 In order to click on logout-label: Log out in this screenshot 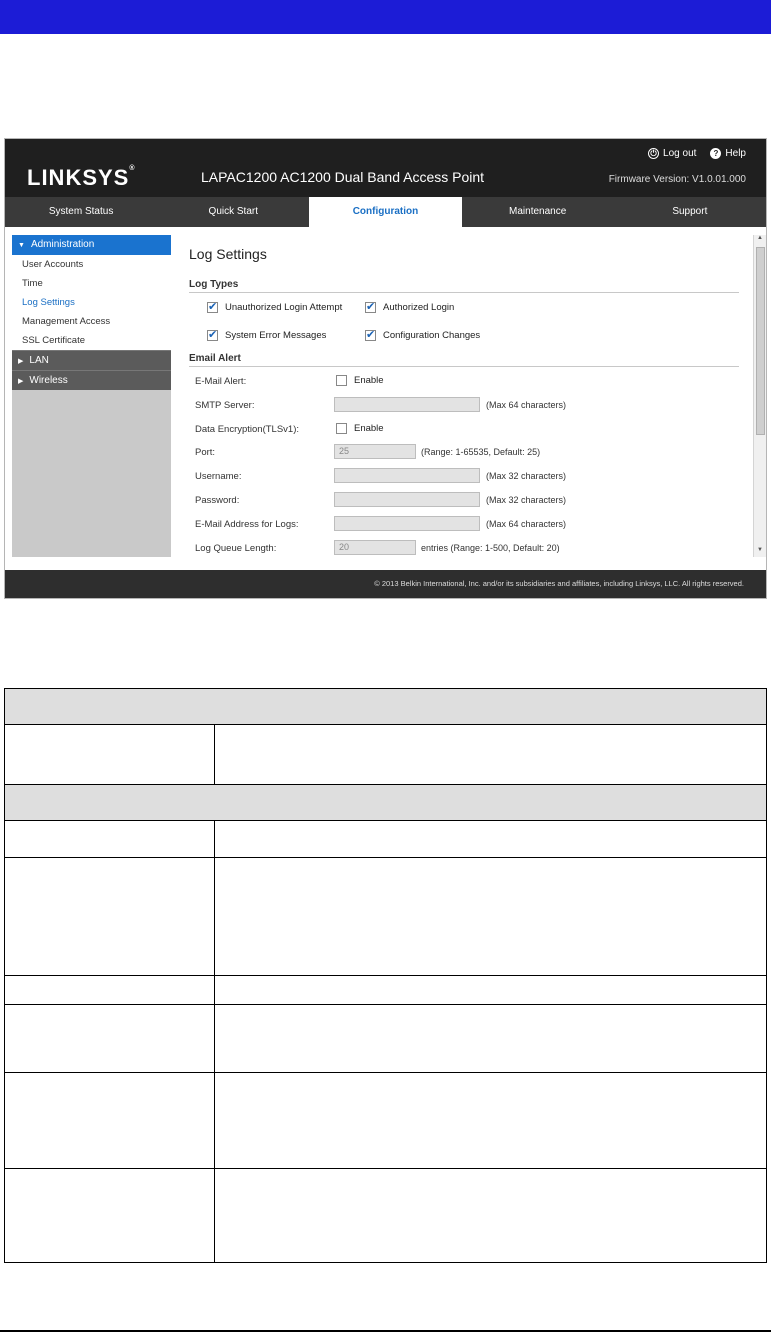, I will do `click(680, 153)`.